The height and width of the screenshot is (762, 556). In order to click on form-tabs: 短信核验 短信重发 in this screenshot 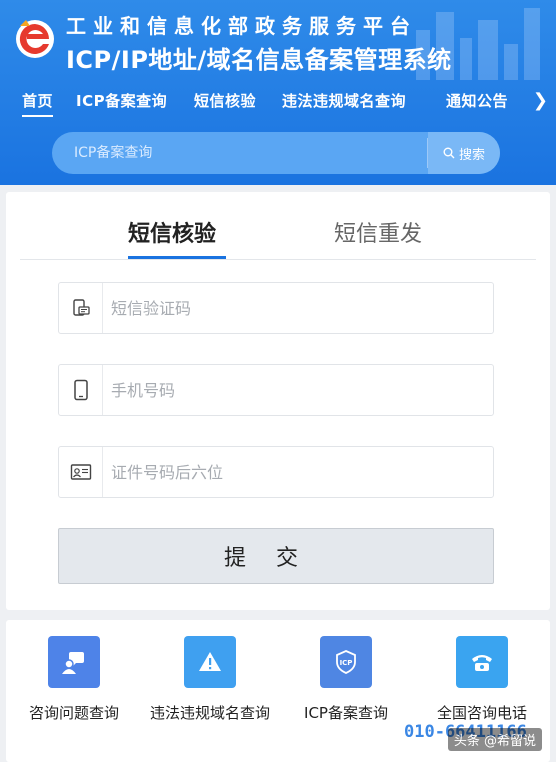, I will do `click(278, 226)`.